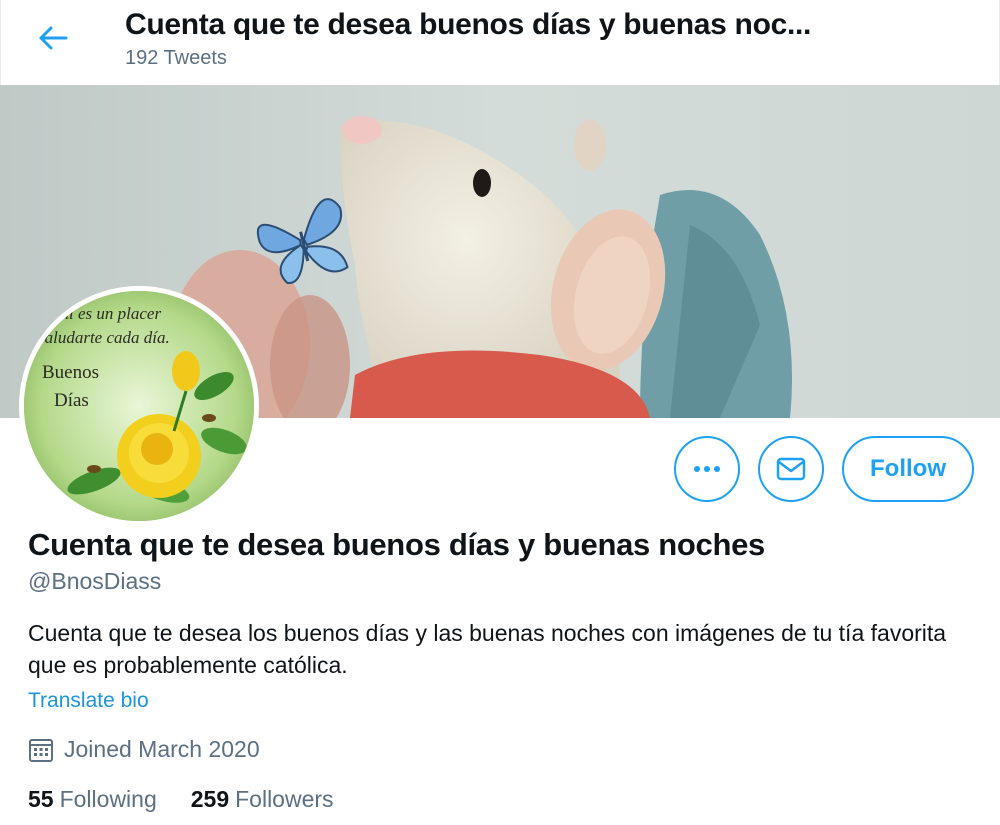  Describe the element at coordinates (104, 337) in the screenshot. I see `avatar-text-line2: saludarte cada día.` at that location.